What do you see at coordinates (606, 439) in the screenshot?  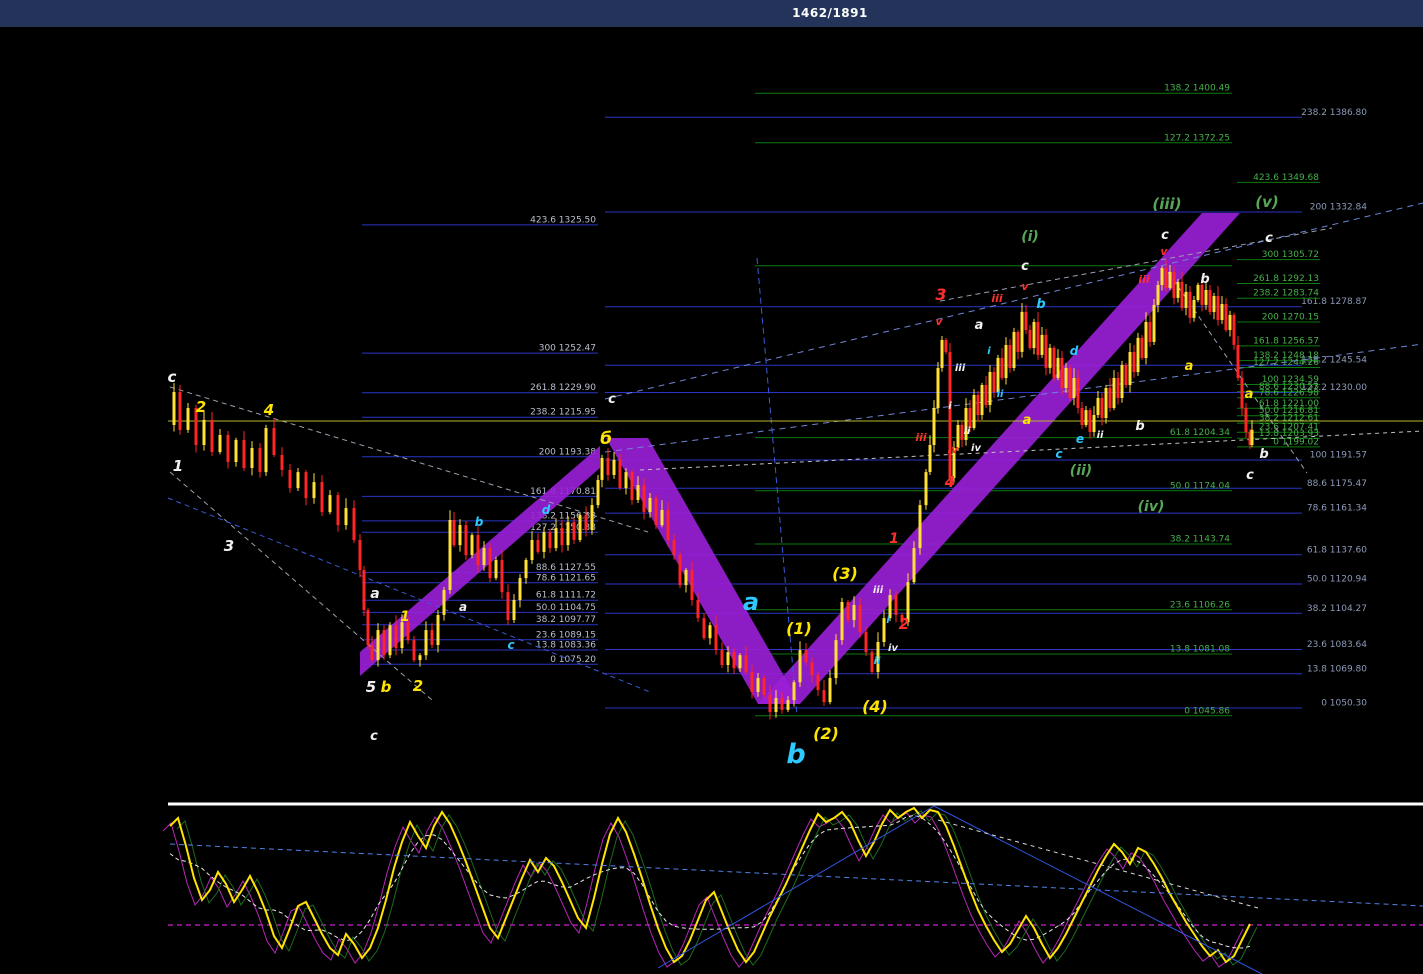 I see `wave-label: б` at bounding box center [606, 439].